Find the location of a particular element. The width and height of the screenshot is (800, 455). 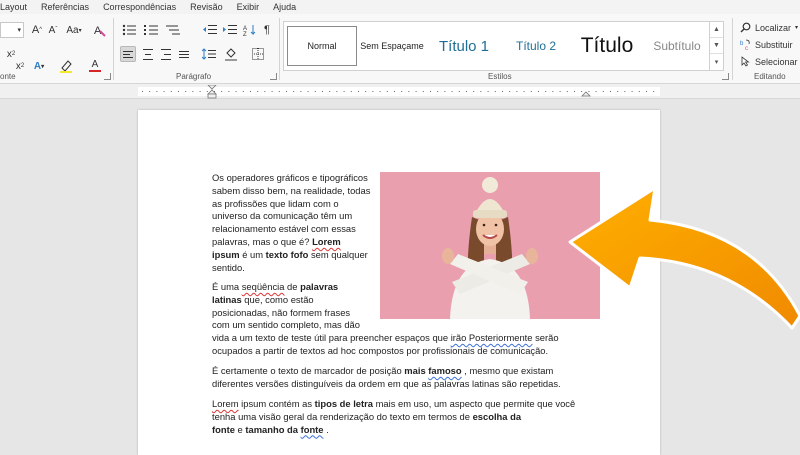

highlight-button is located at coordinates (67, 66).